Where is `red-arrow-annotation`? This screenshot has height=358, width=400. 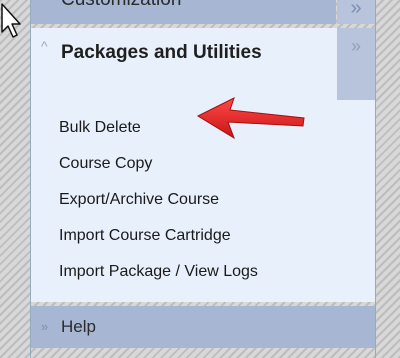 red-arrow-annotation is located at coordinates (250, 118).